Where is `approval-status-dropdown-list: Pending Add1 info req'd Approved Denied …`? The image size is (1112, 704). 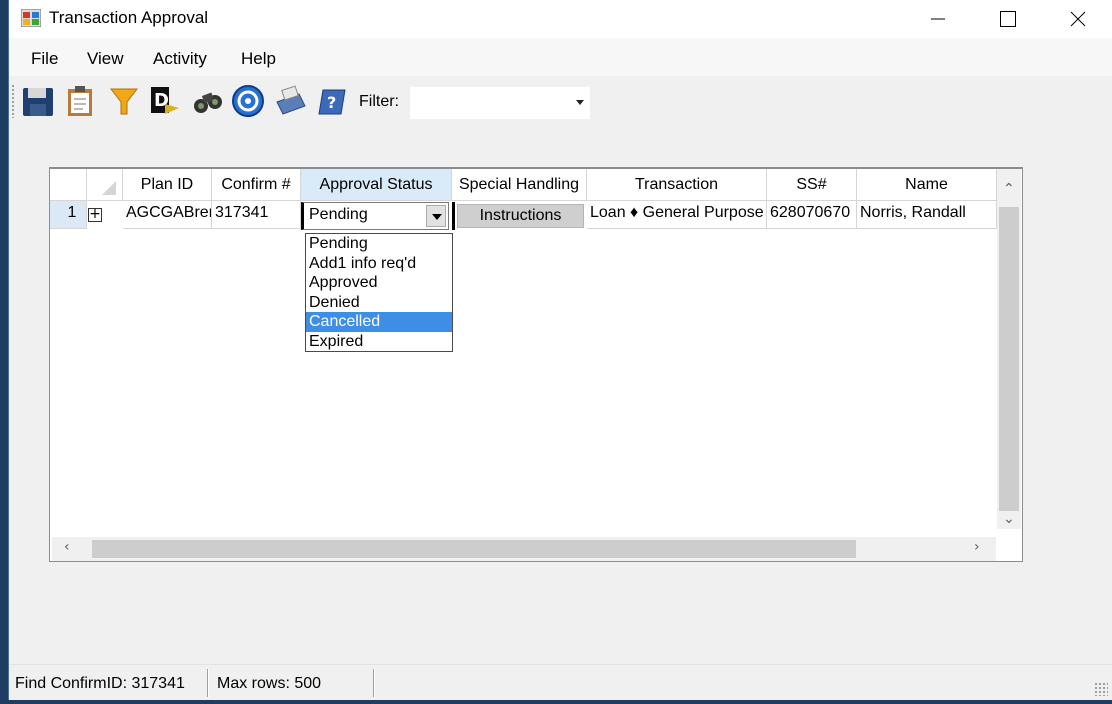
approval-status-dropdown-list: Pending Add1 info req'd Approved Denied … is located at coordinates (379, 292).